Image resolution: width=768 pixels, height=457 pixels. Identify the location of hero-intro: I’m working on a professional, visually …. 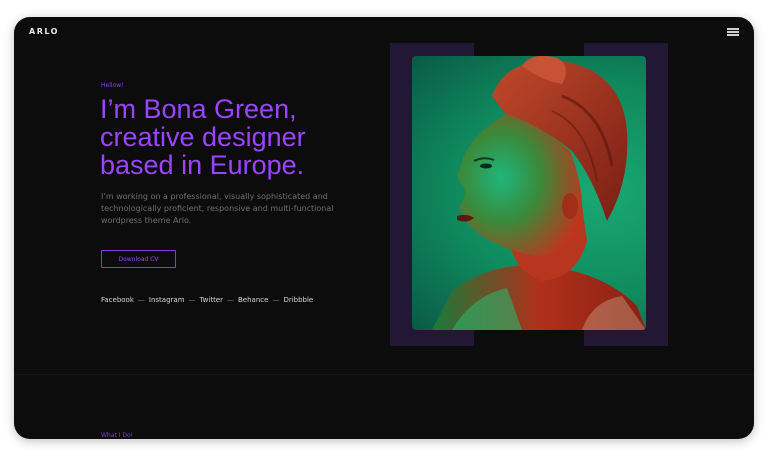
(217, 208).